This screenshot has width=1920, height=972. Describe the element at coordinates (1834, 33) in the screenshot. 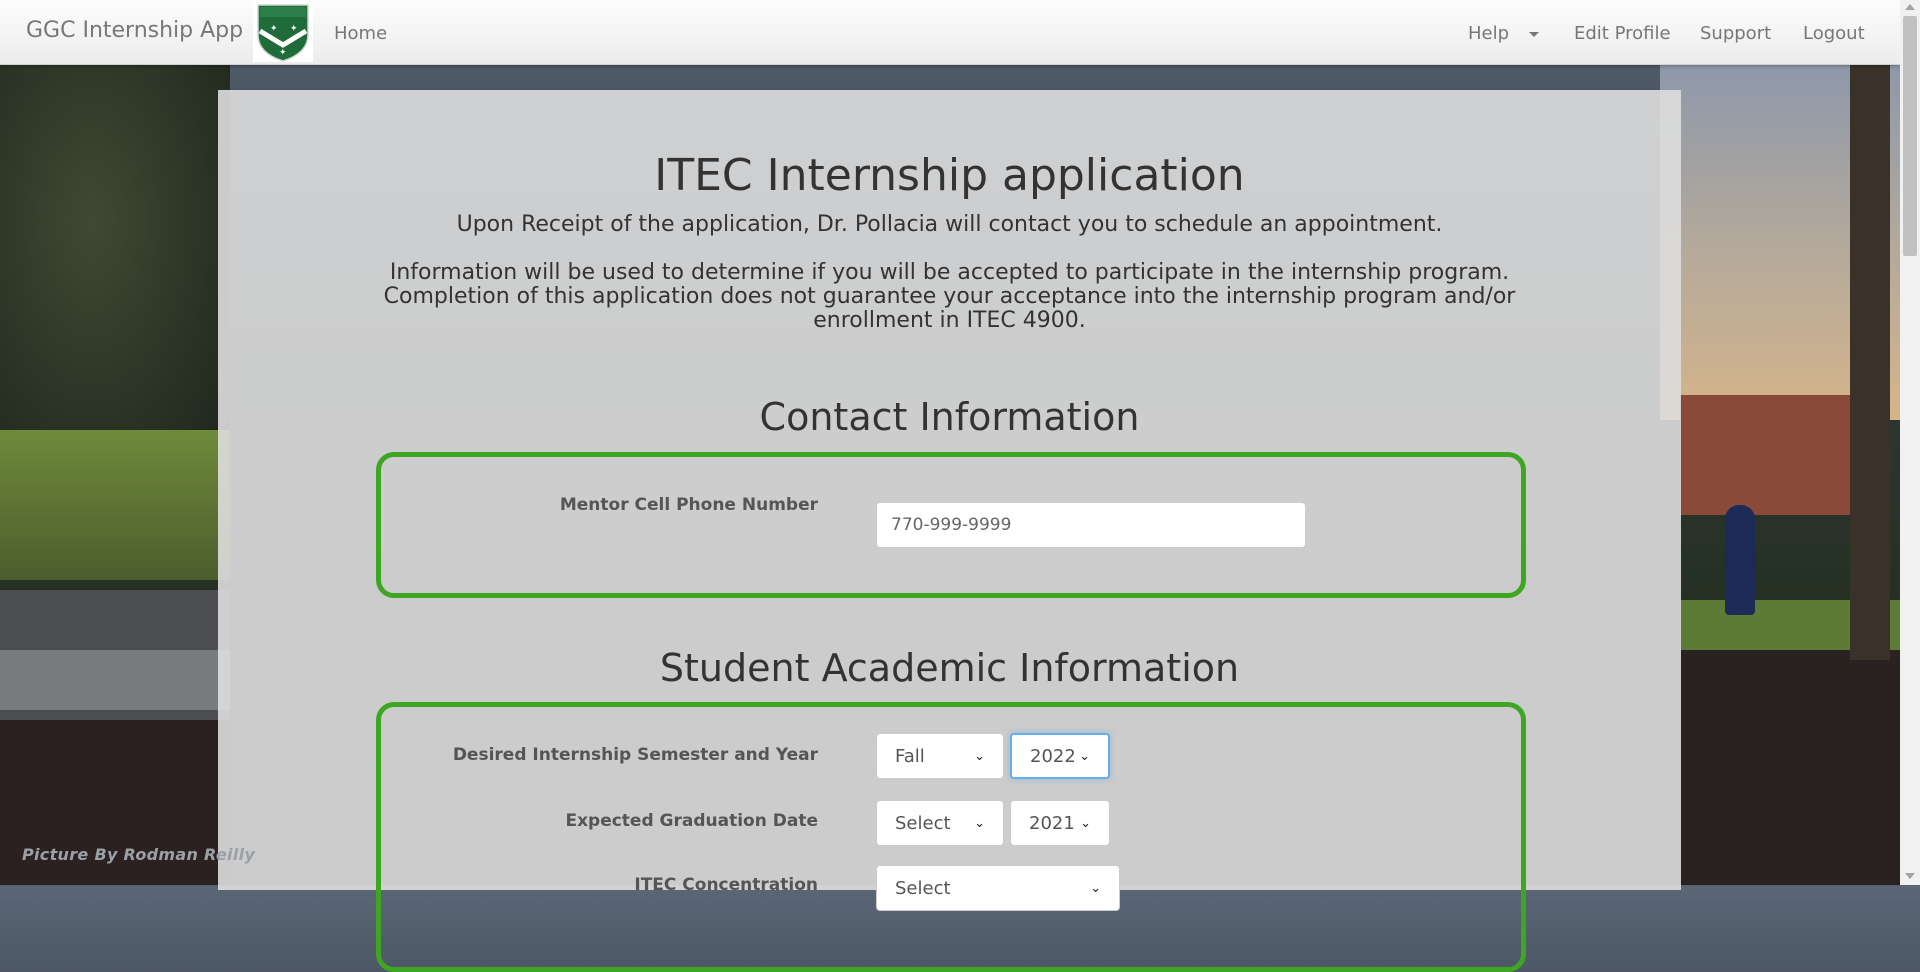

I see `nav-logout: Logout` at that location.